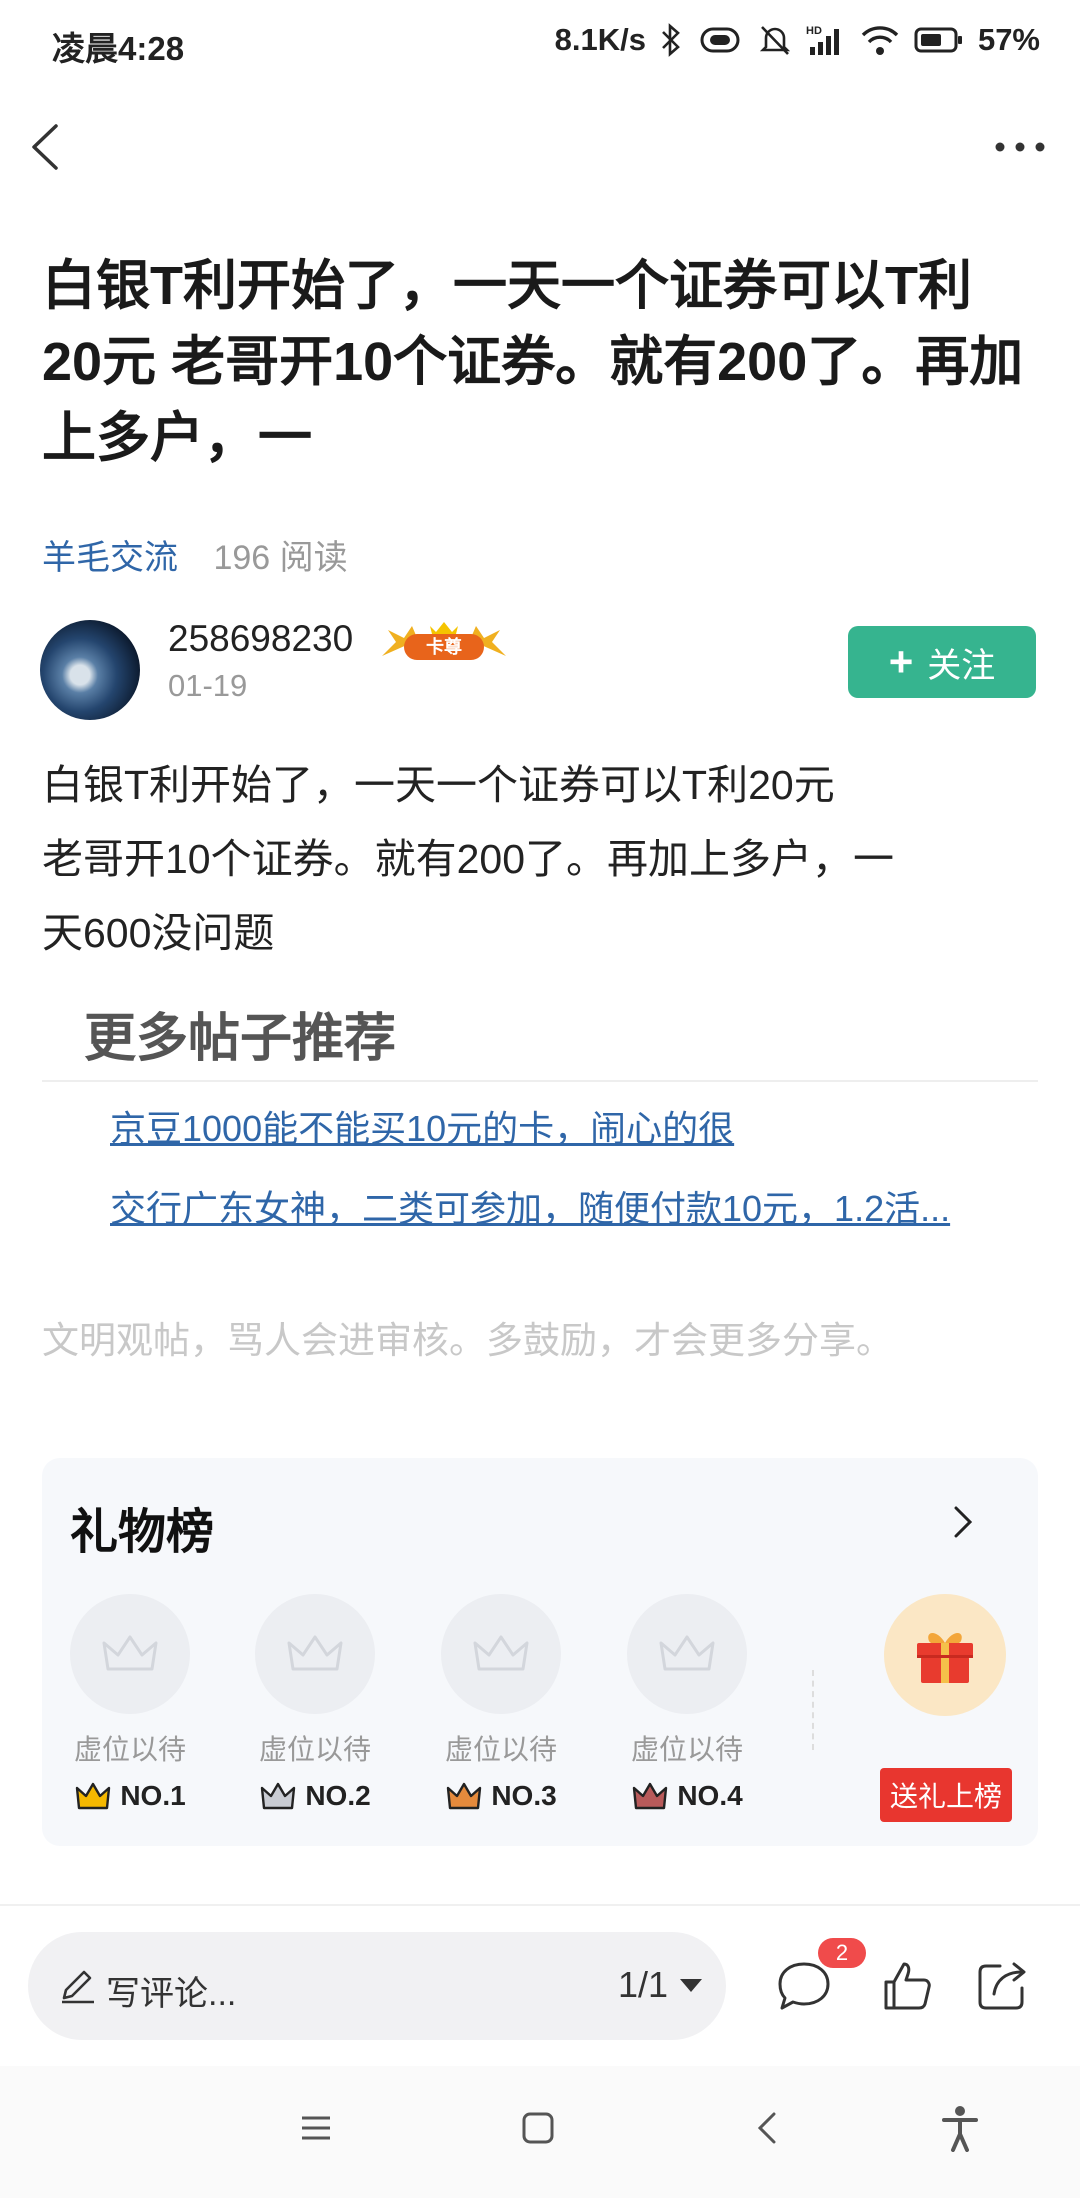  Describe the element at coordinates (524, 1795) in the screenshot. I see `rank-text: NO.3` at that location.